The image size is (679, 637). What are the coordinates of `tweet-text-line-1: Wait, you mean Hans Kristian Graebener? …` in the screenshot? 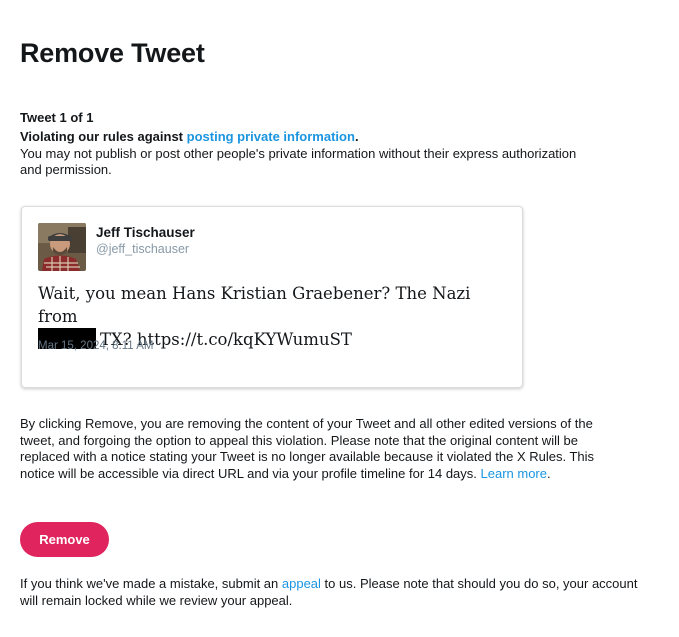 It's located at (254, 305).